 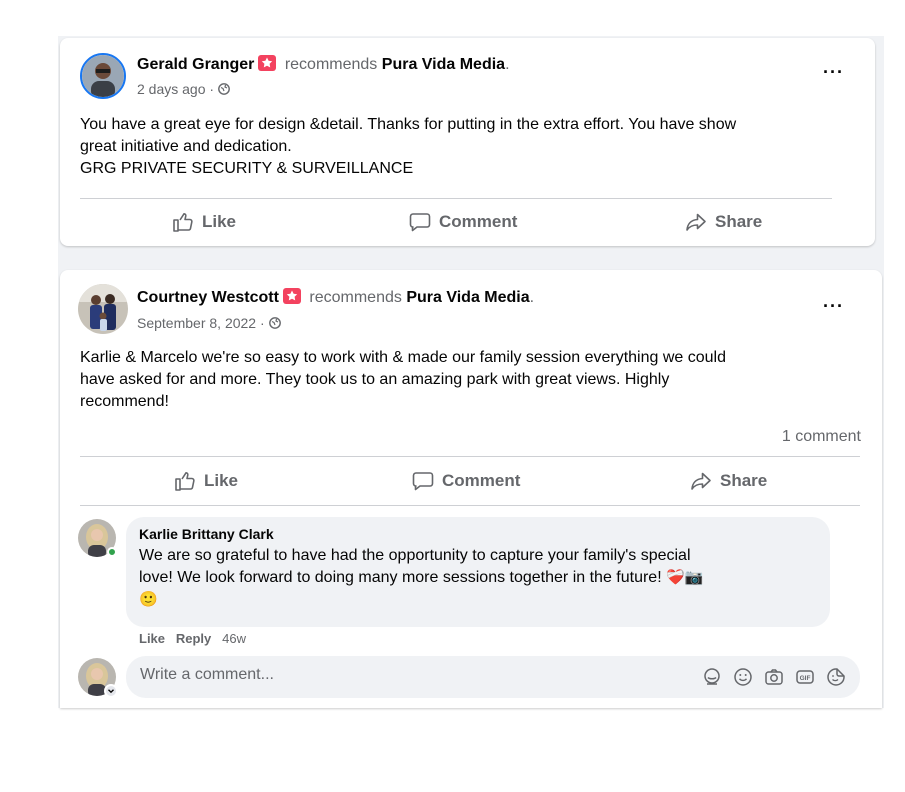 What do you see at coordinates (821, 437) in the screenshot?
I see `comment-count: 1 comment` at bounding box center [821, 437].